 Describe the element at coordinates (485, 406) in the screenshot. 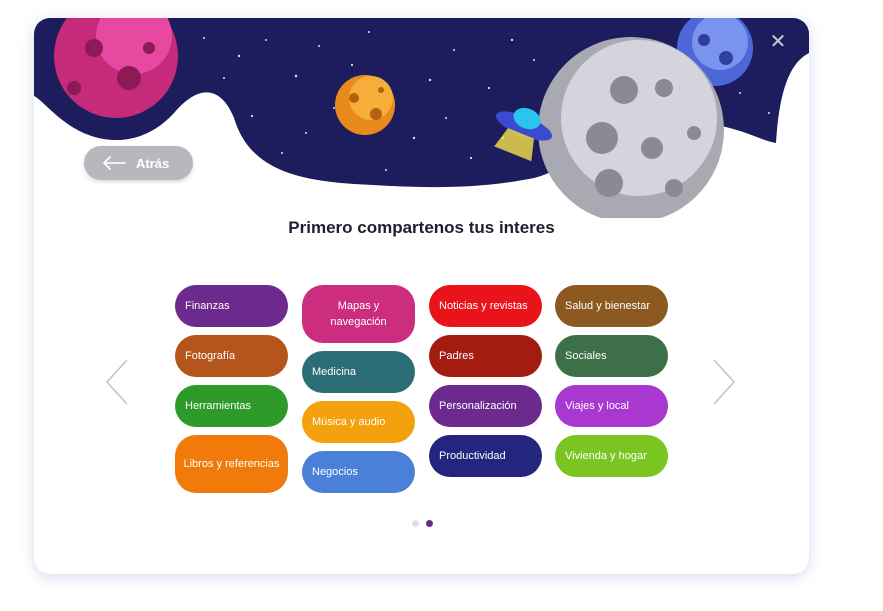

I see `interest-personalizacion: Personalización` at that location.